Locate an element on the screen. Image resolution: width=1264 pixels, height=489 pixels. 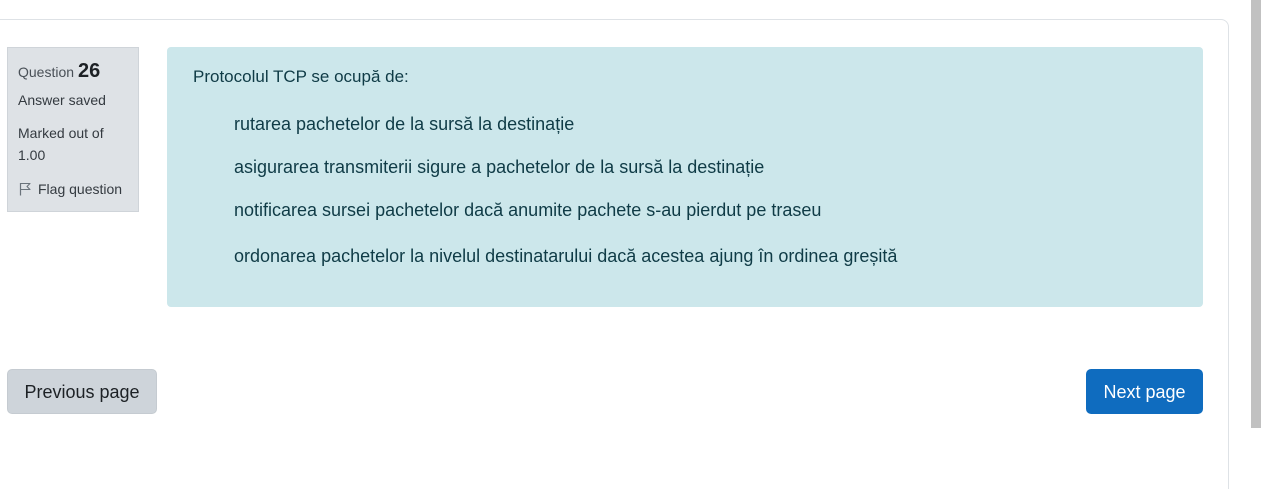
question-state: Answer saved is located at coordinates (62, 100).